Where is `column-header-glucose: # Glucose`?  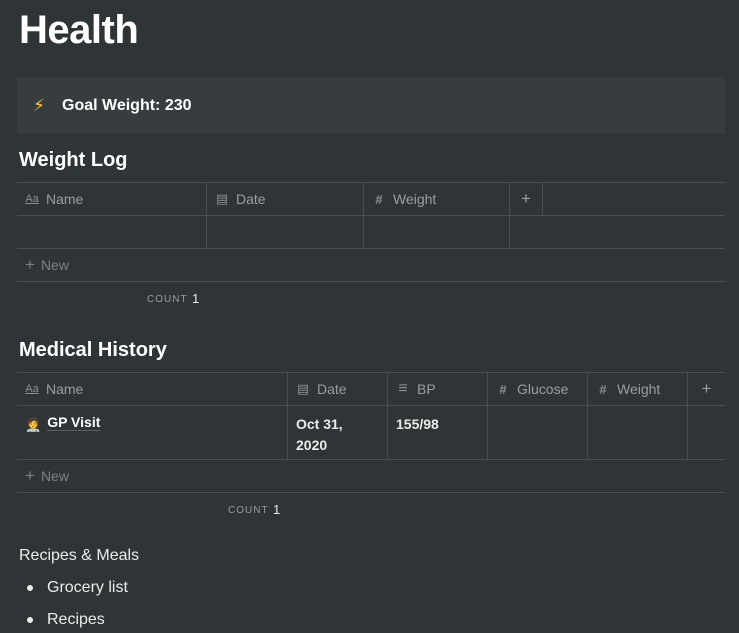 column-header-glucose: # Glucose is located at coordinates (538, 389).